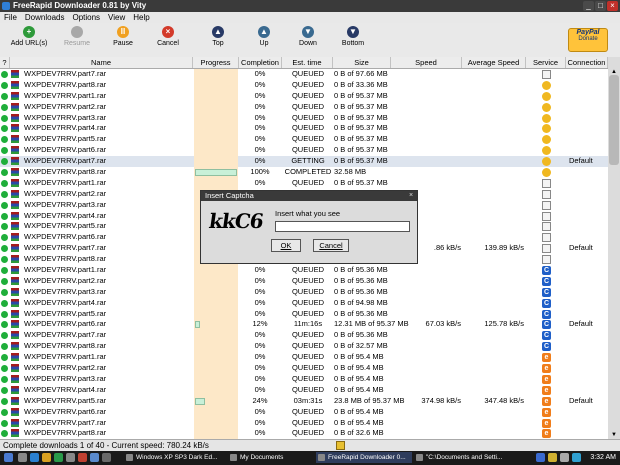  Describe the element at coordinates (29, 36) in the screenshot. I see `add-urls-button: + Add URL(s)` at that location.